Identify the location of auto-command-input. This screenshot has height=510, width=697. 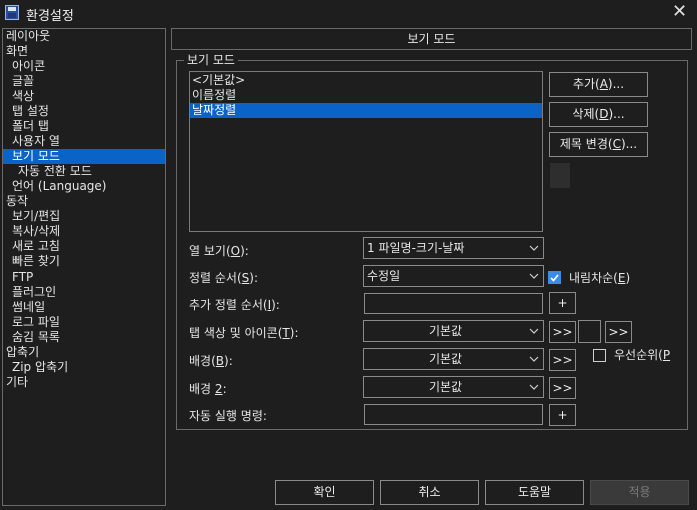
(453, 414).